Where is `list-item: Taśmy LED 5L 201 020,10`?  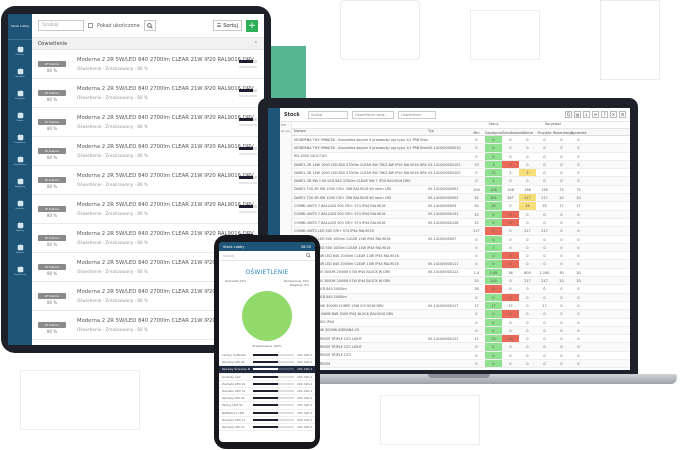 list-item: Taśmy LED 5L 201 020,10 is located at coordinates (267, 406).